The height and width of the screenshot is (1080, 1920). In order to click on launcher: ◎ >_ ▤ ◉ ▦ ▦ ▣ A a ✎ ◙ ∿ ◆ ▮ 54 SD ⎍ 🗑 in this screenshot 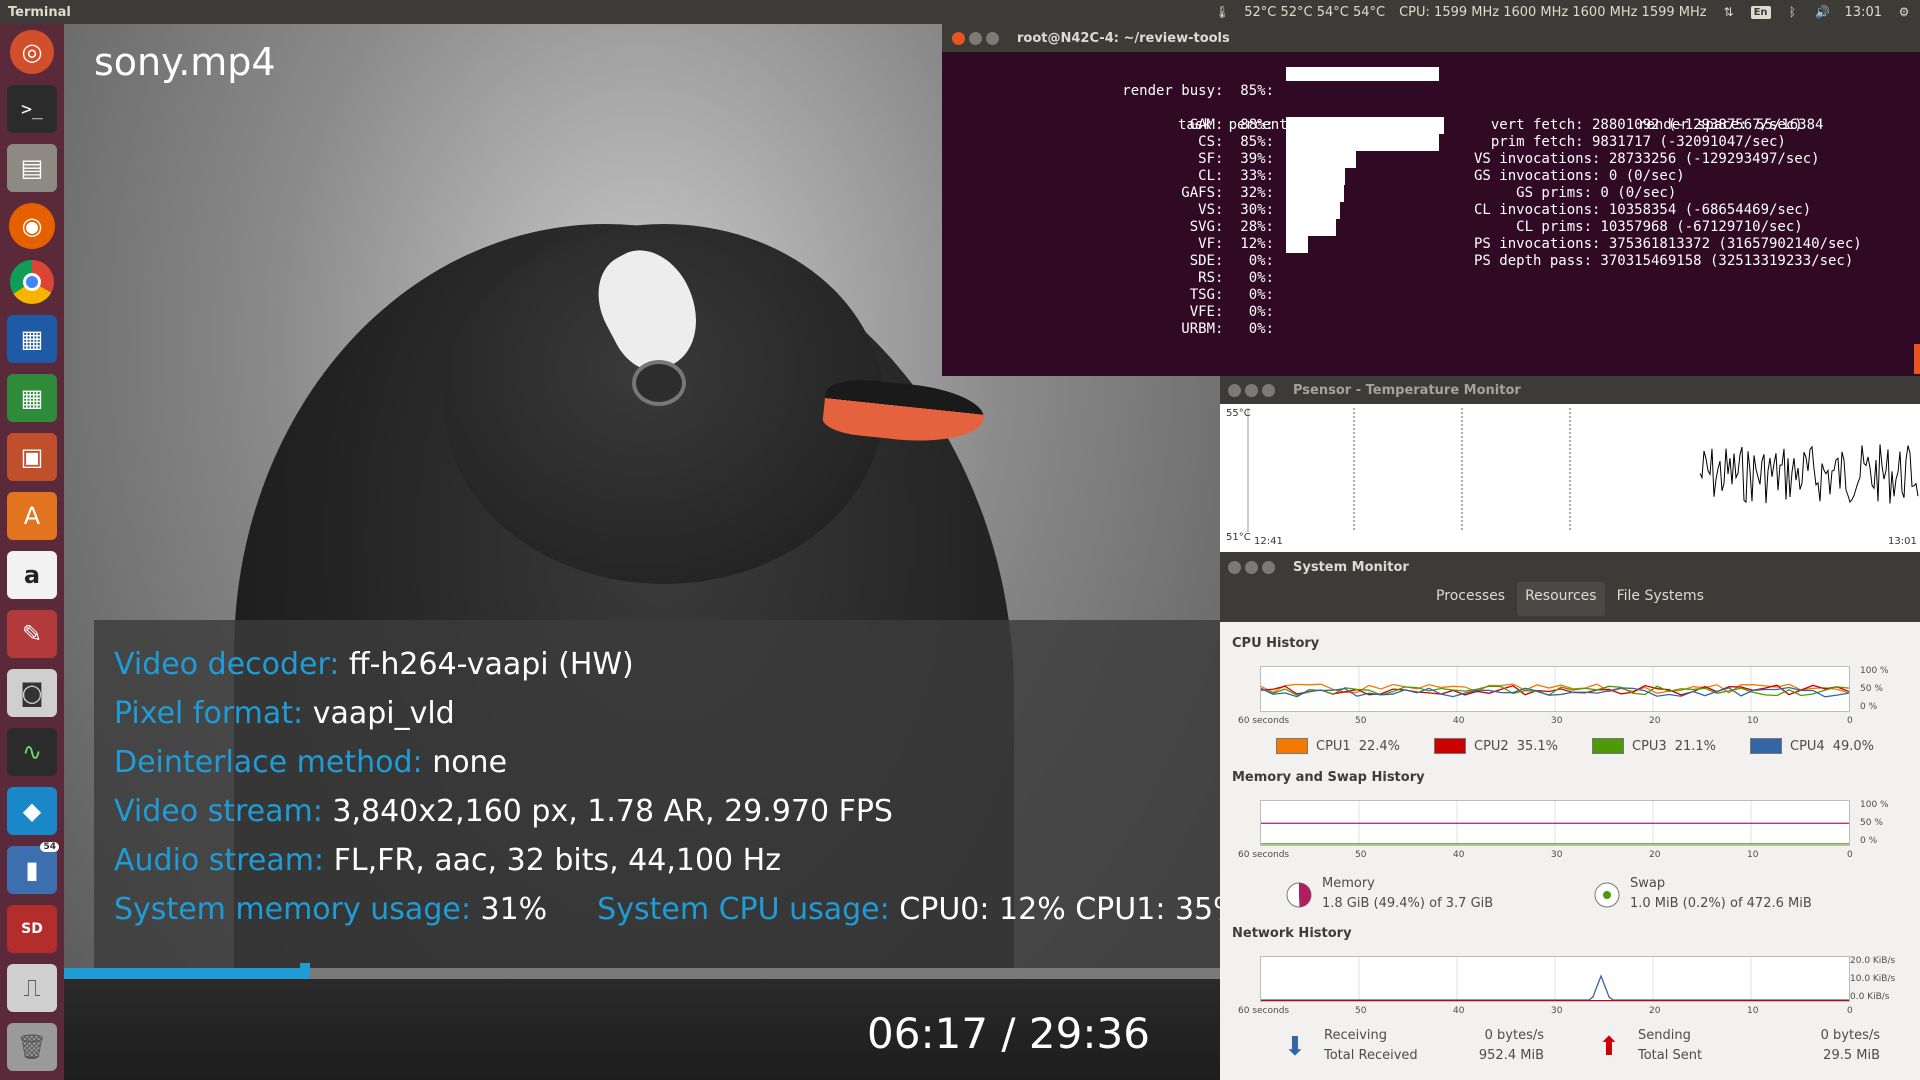, I will do `click(32, 552)`.